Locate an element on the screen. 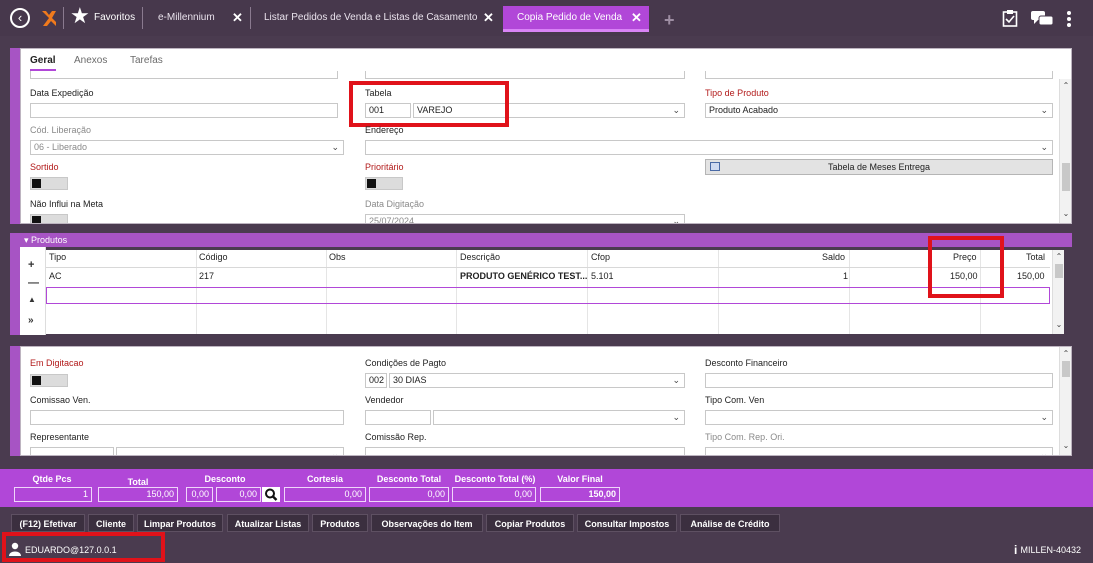  favorites-label: Favoritos is located at coordinates (114, 17).